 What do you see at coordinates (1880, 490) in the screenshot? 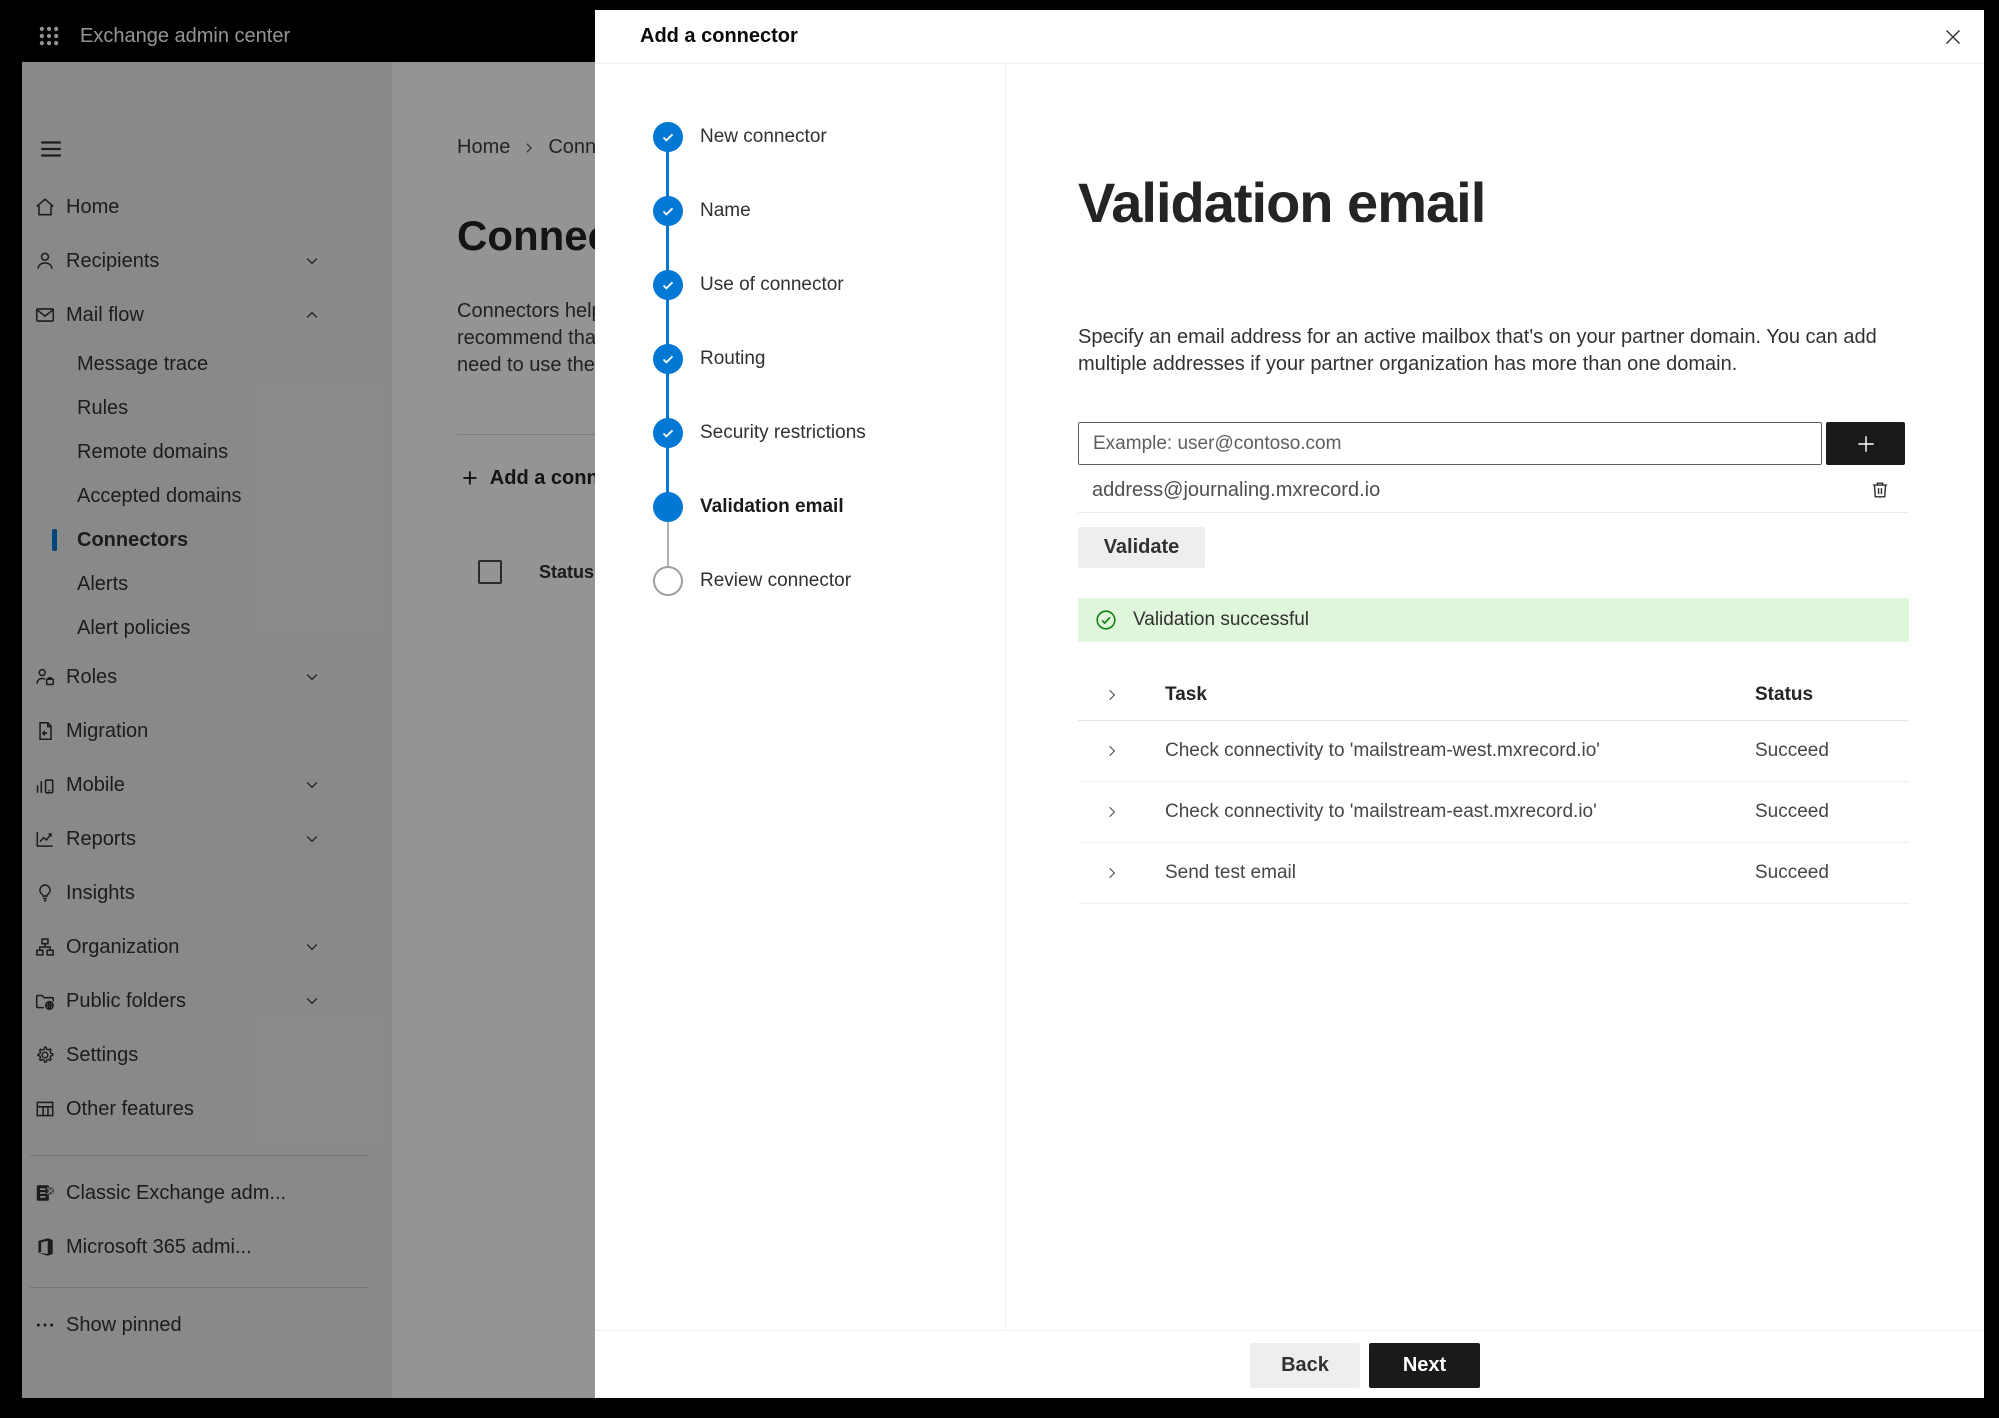
I see `delete-address-trash-icon` at bounding box center [1880, 490].